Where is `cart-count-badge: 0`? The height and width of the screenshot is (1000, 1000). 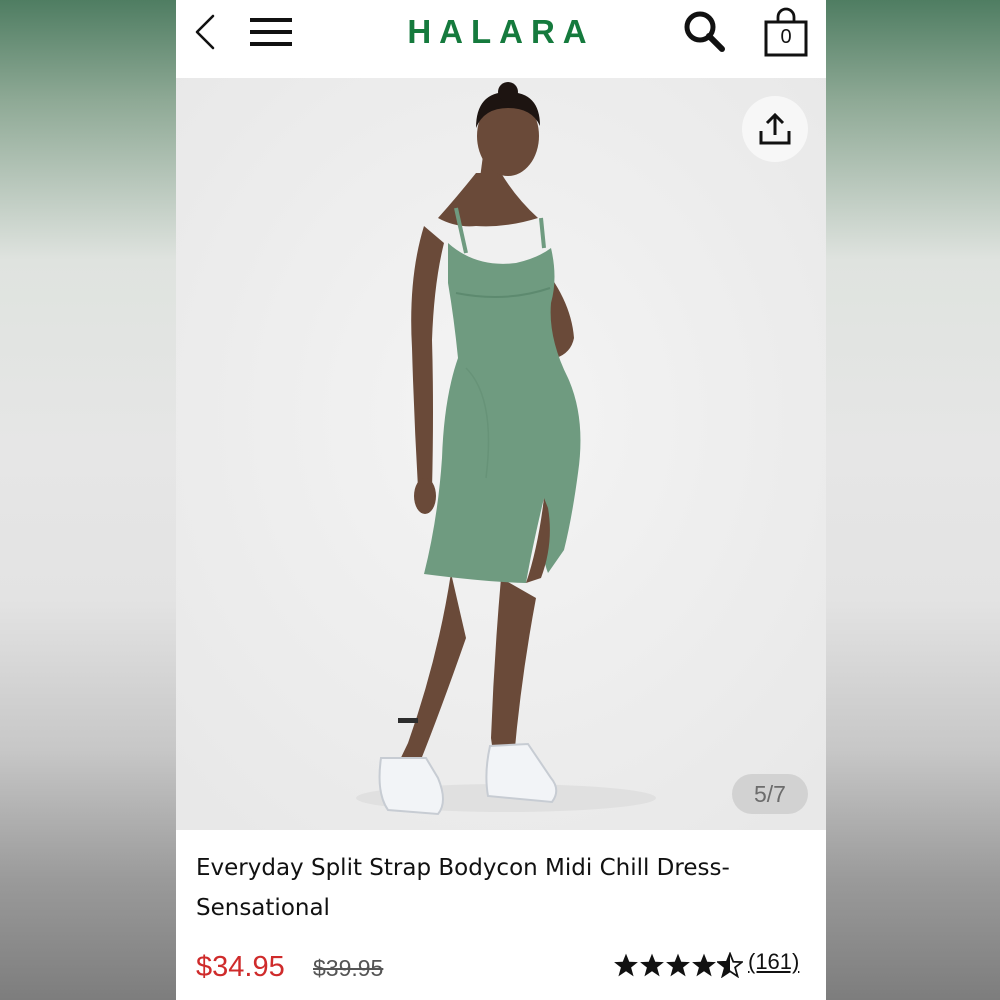 cart-count-badge: 0 is located at coordinates (786, 37).